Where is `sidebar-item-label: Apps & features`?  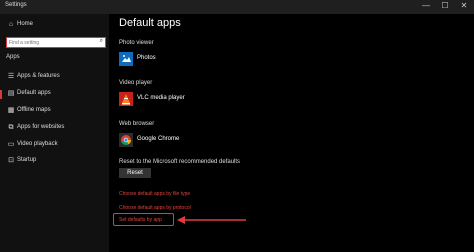 sidebar-item-label: Apps & features is located at coordinates (38, 76).